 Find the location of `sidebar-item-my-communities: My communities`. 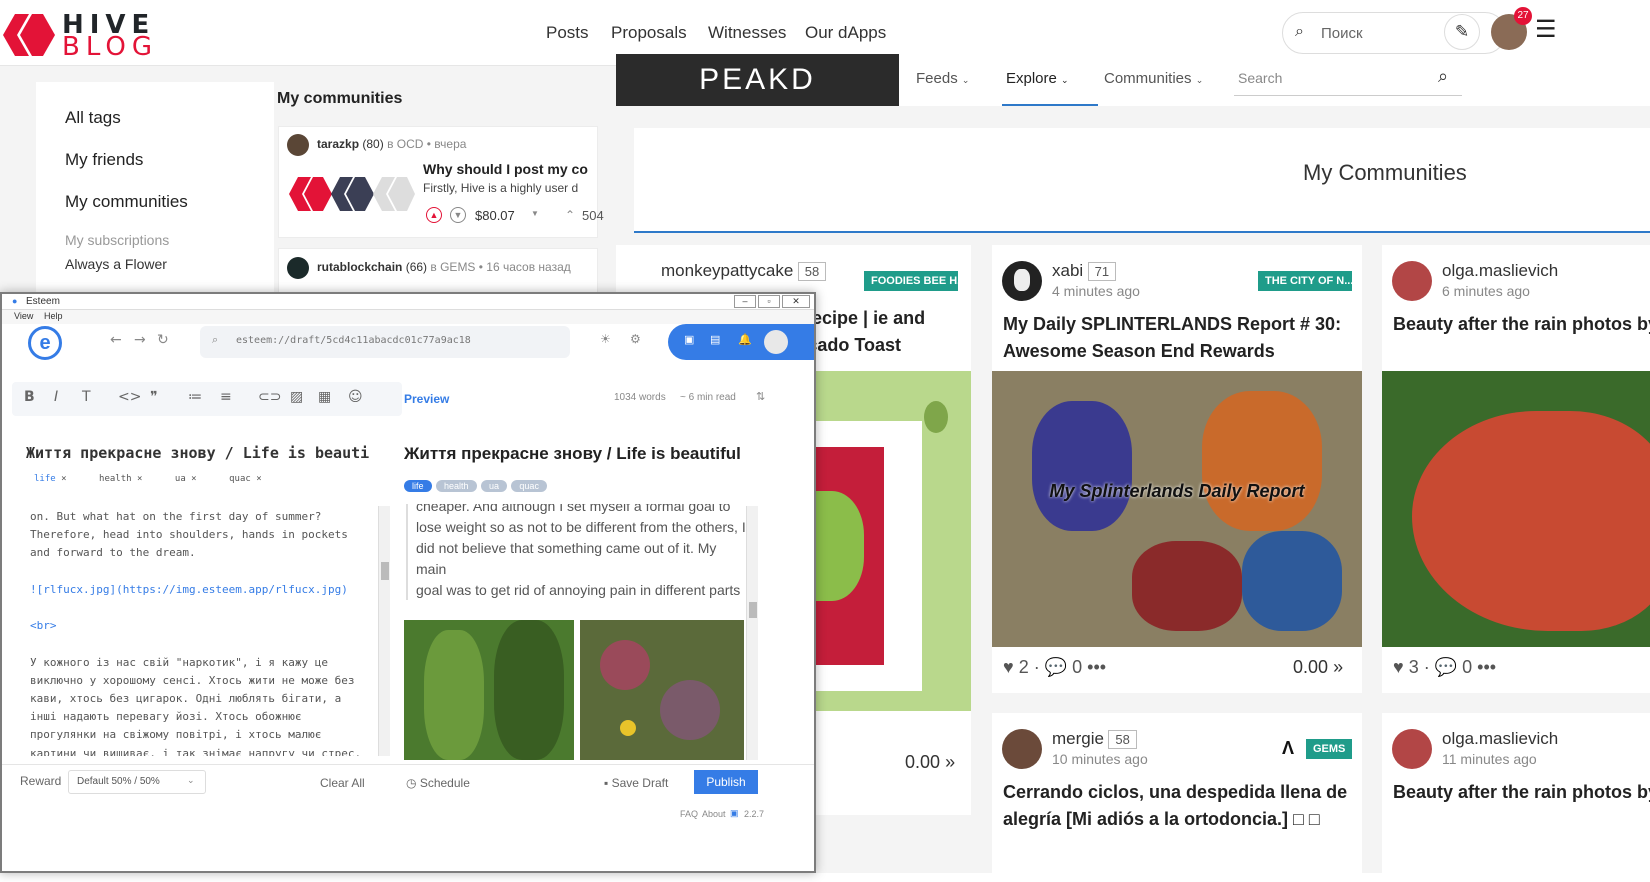

sidebar-item-my-communities: My communities is located at coordinates (126, 202).